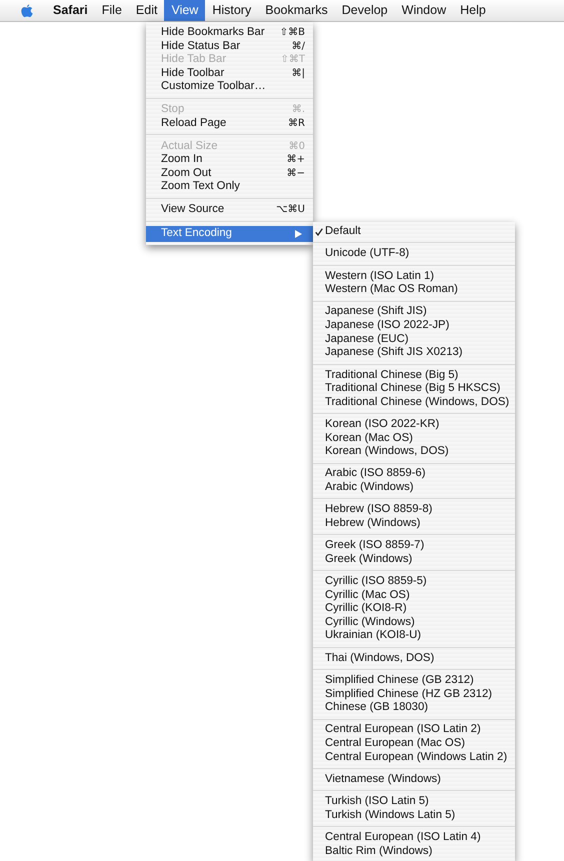 This screenshot has height=861, width=564. Describe the element at coordinates (414, 290) in the screenshot. I see `menu-item: Western (Mac OS Roman)` at that location.